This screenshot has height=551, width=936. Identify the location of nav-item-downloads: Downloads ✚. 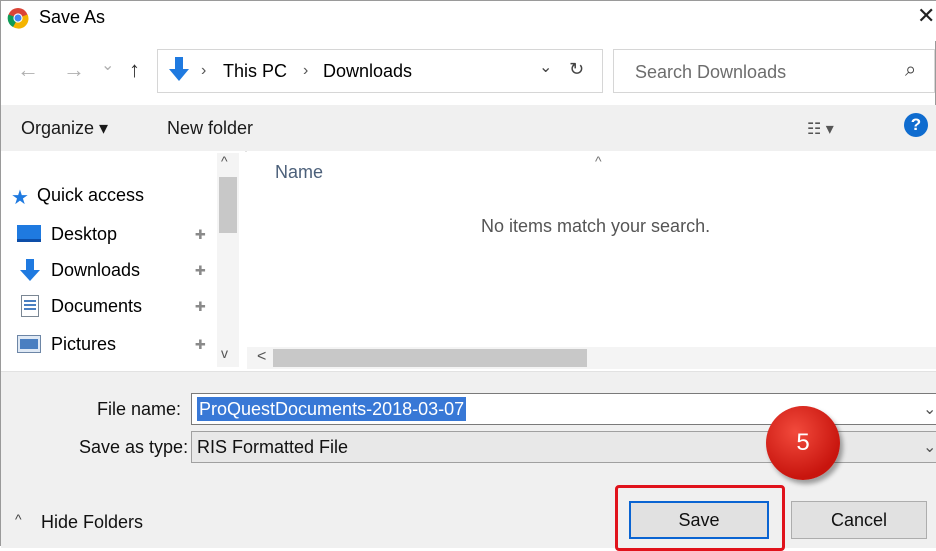
(115, 272).